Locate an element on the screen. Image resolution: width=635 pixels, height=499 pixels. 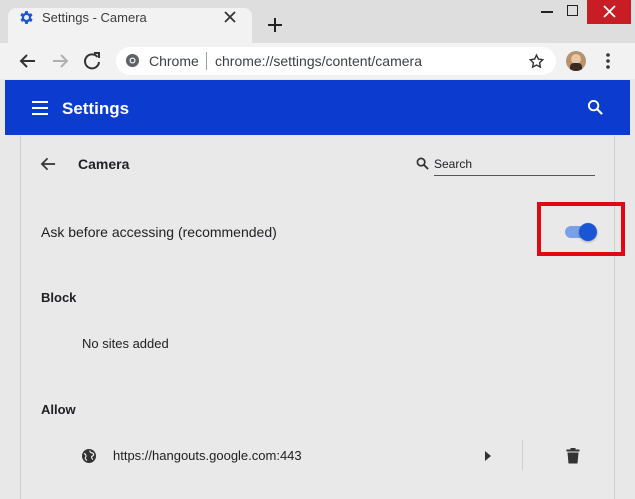
omnibox-site-label: Chrome is located at coordinates (174, 61).